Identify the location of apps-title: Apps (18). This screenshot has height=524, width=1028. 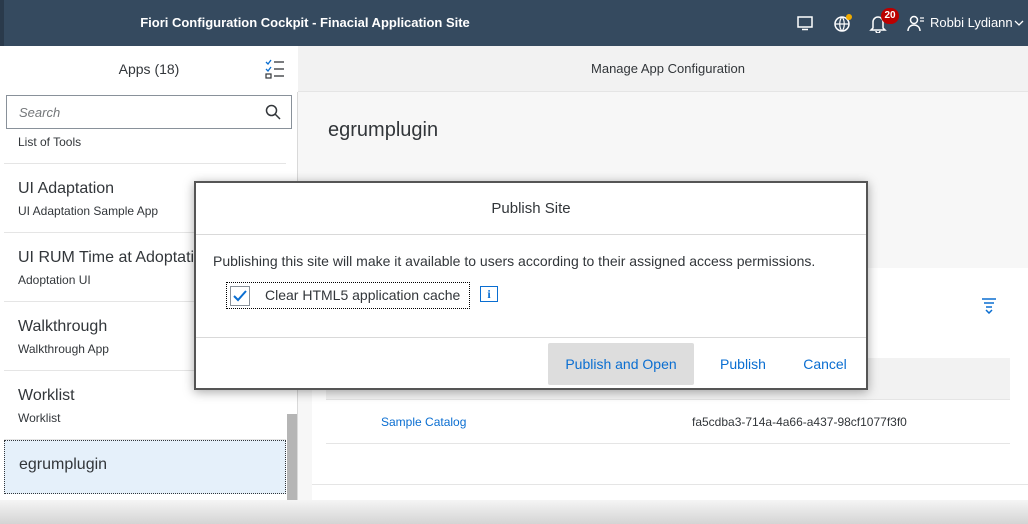
(149, 69).